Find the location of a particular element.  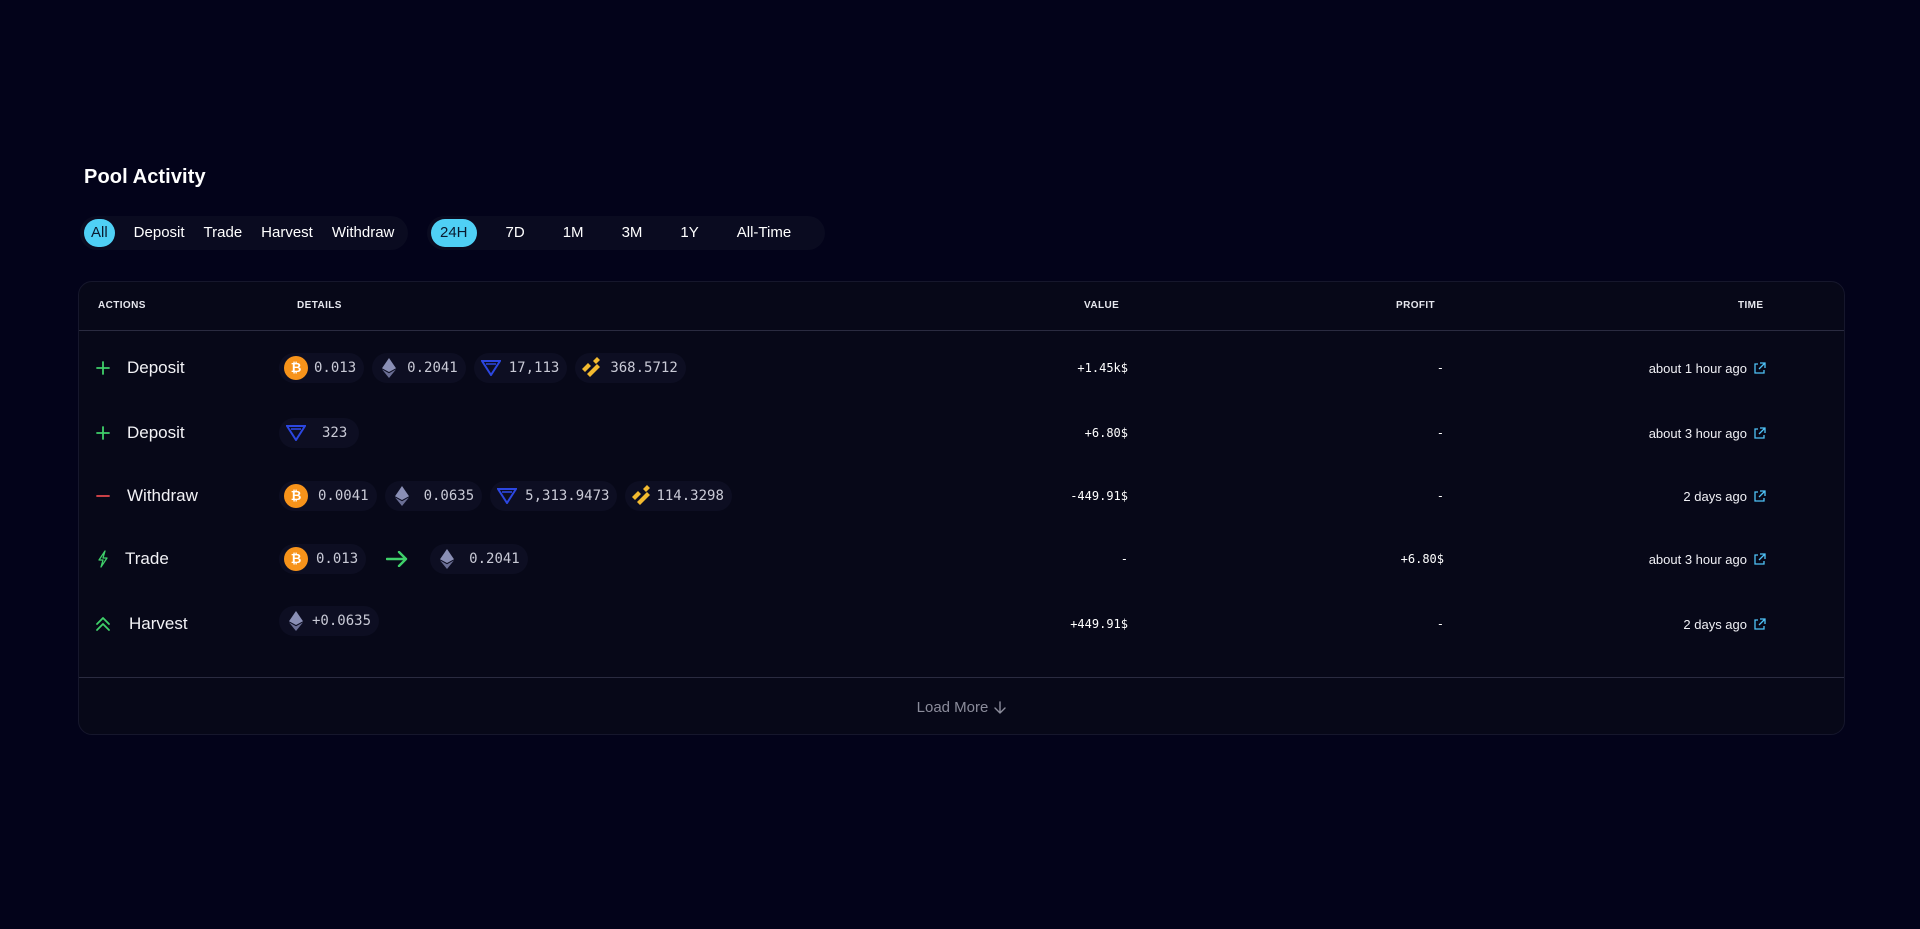

period-filter-group: 24H 7D 1M 3M 1Y All-Time is located at coordinates (626, 233).